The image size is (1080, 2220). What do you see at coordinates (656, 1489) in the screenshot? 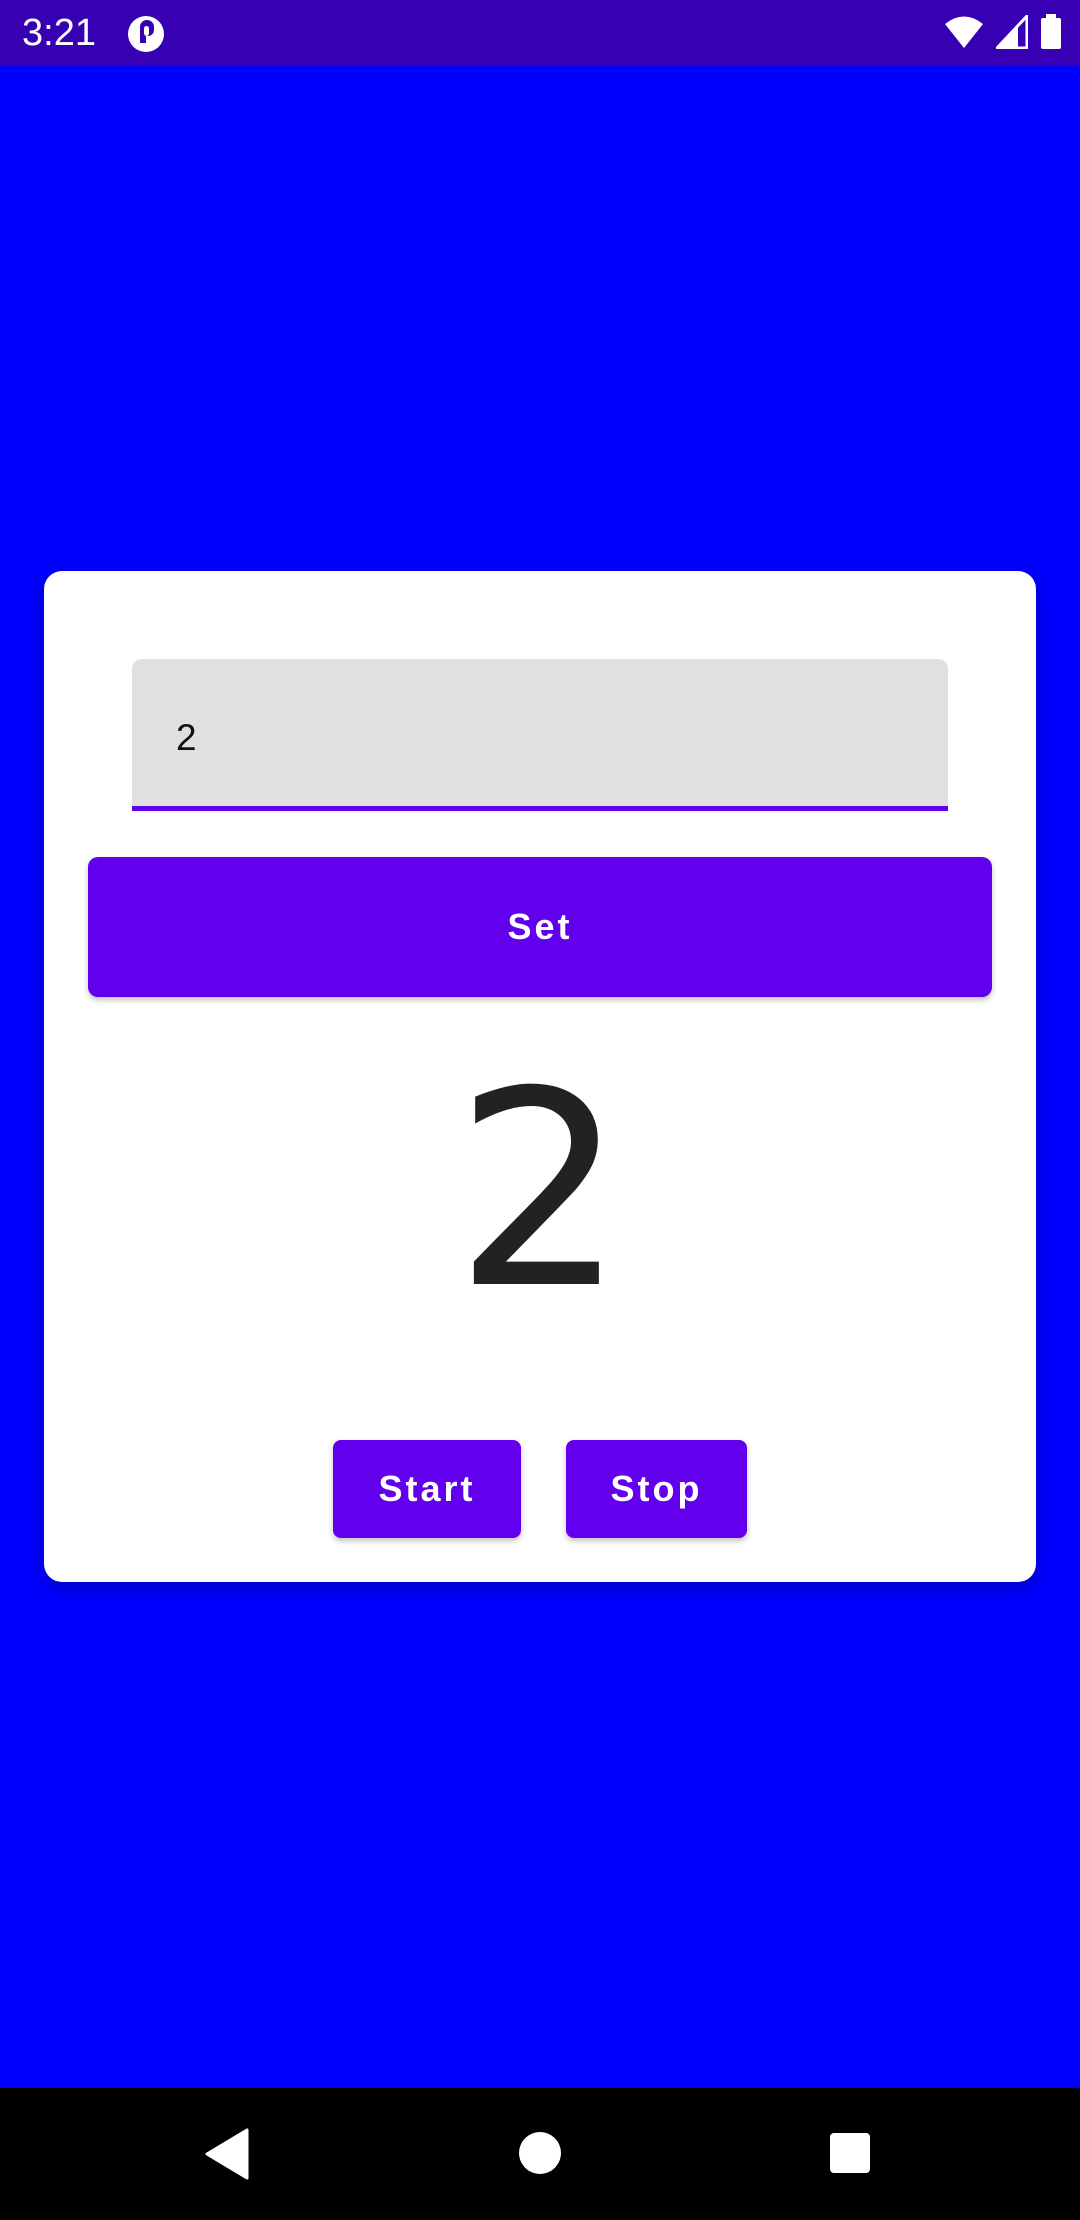
I see `stop-button: Stop` at bounding box center [656, 1489].